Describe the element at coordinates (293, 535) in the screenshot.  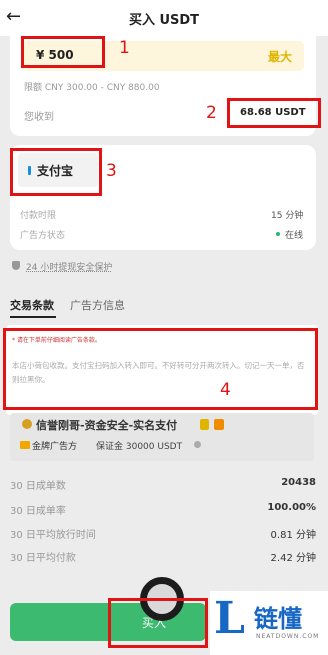
I see `stat-value-release-time: 0.81 分钟` at that location.